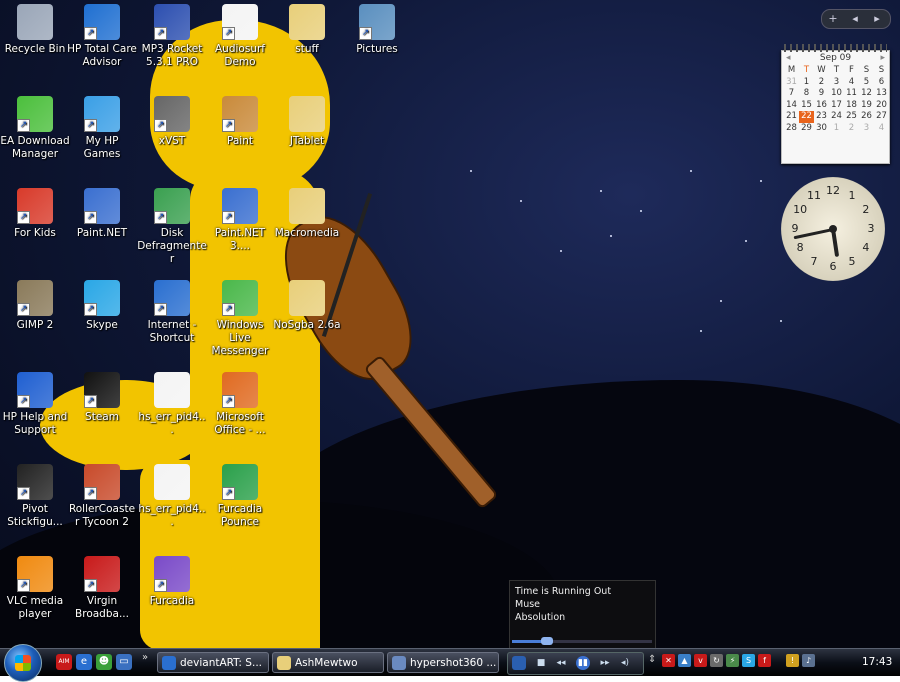  I want to click on tray-flash-icon: f, so click(764, 660).